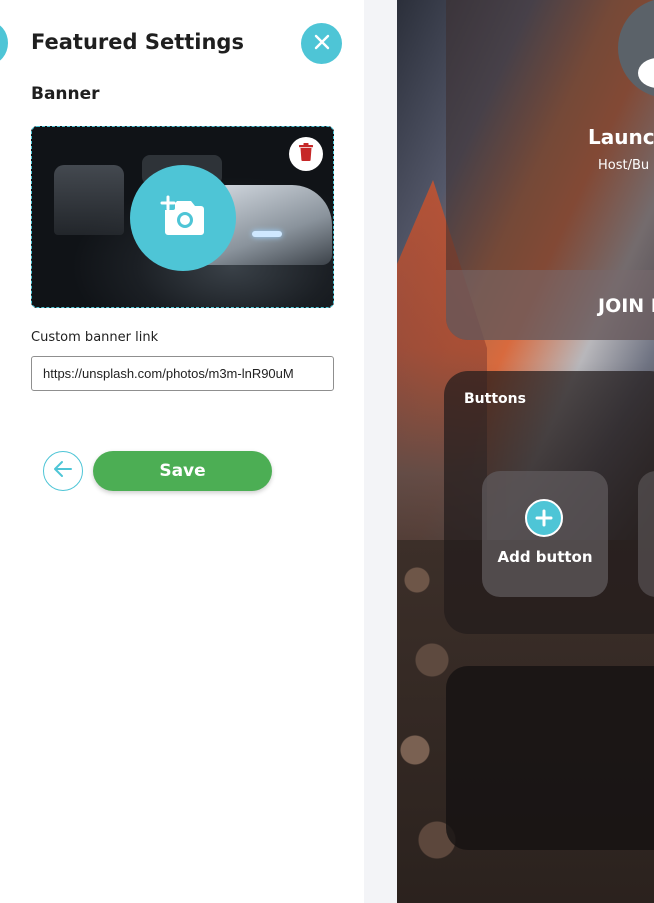 The height and width of the screenshot is (903, 654). What do you see at coordinates (182, 471) in the screenshot?
I see `save-button: Save` at bounding box center [182, 471].